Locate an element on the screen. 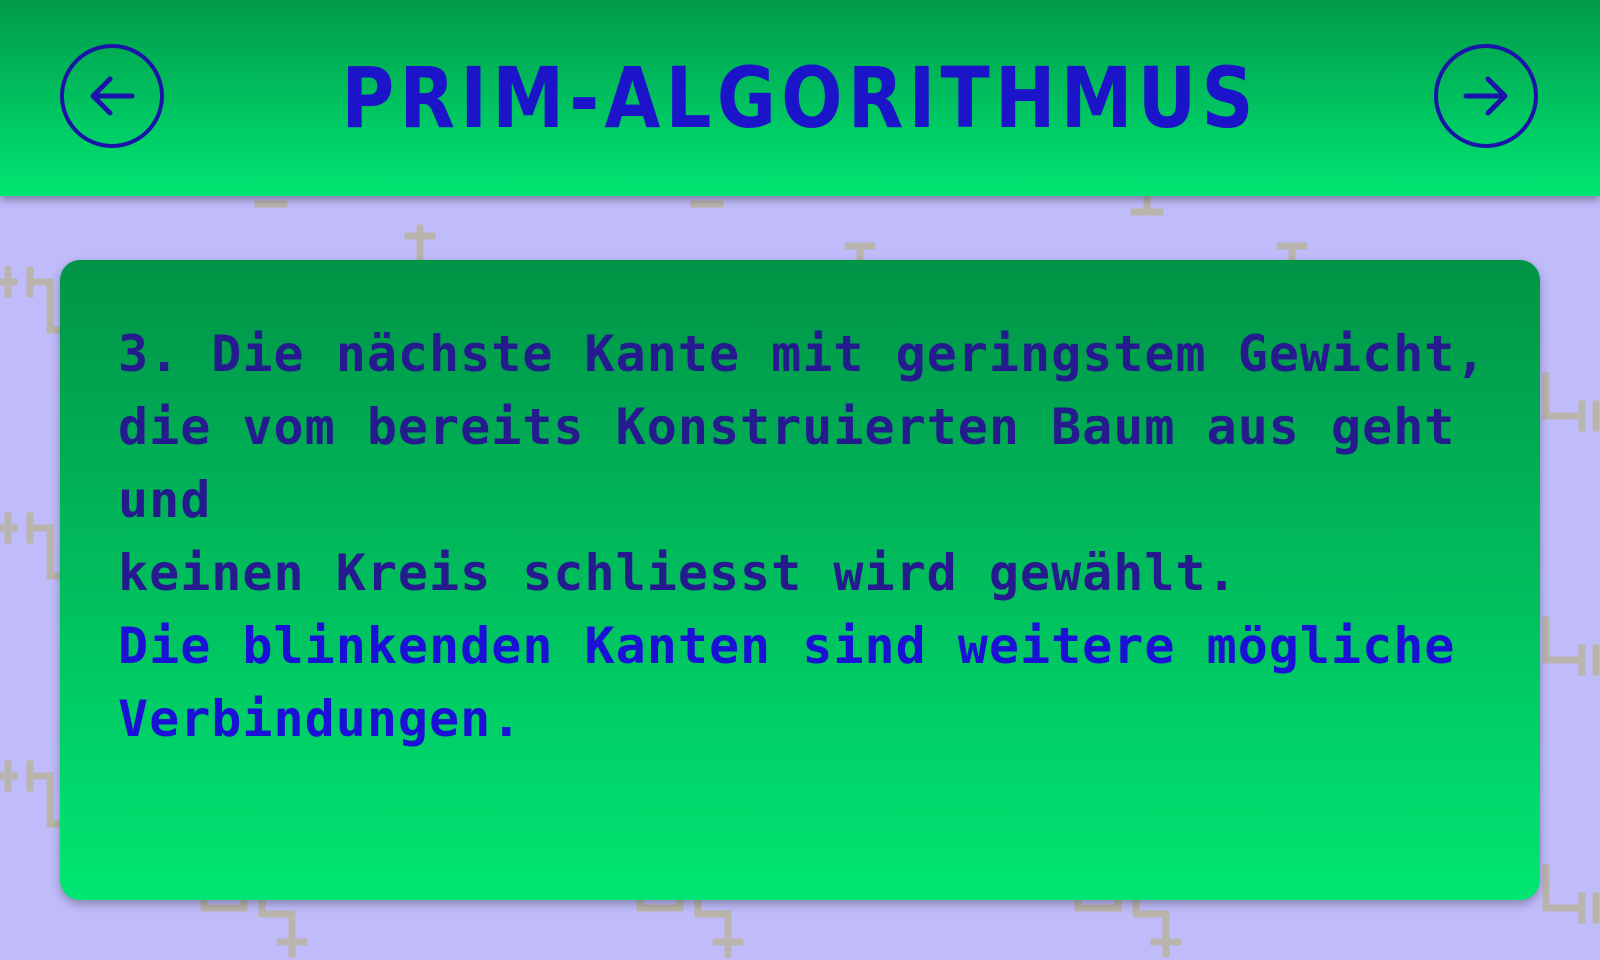  arrow-right-icon is located at coordinates (1485, 96).